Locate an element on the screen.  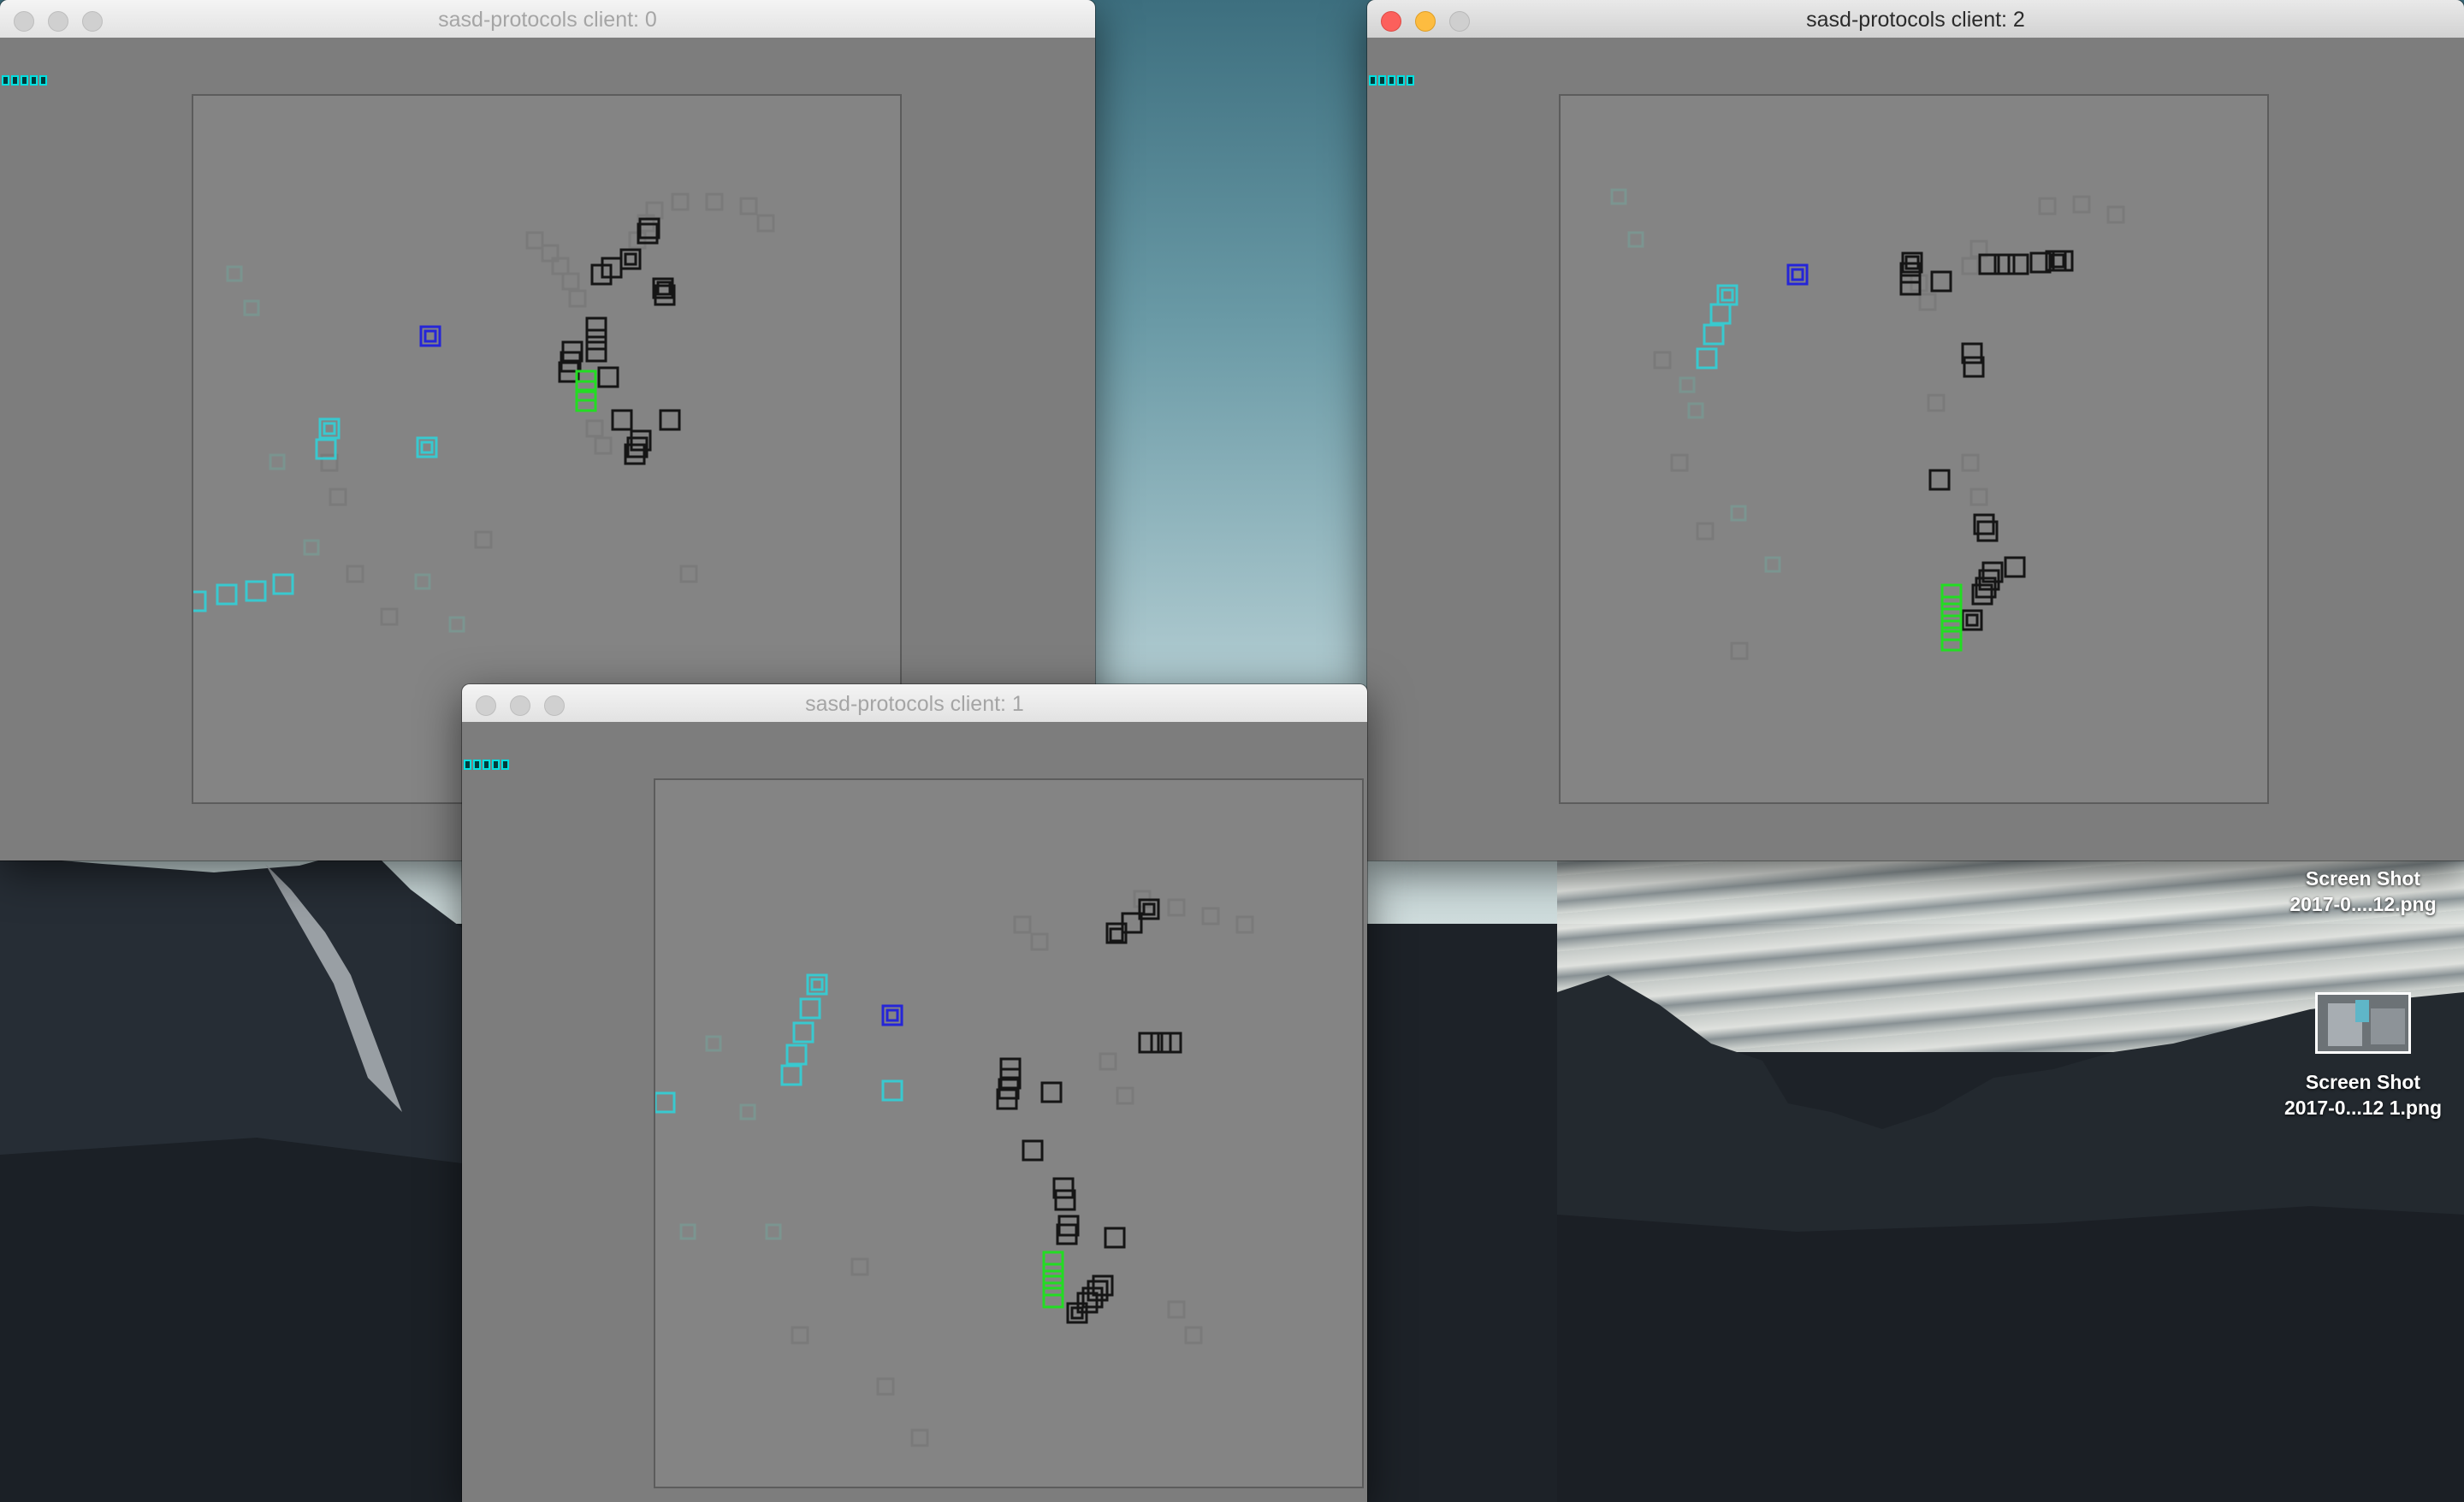
client-2-titlebar: sasd-protocols client: 2 is located at coordinates (1915, 19).